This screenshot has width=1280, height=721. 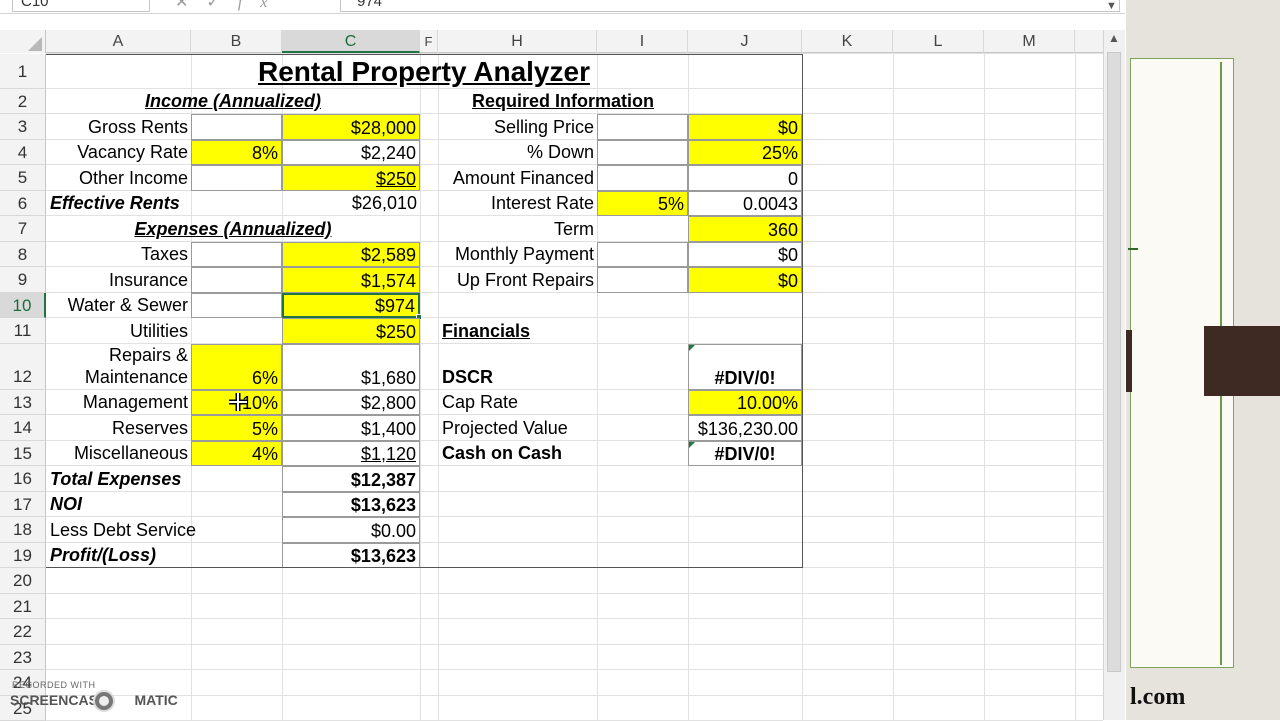 I want to click on column-header-i: I, so click(x=642, y=41).